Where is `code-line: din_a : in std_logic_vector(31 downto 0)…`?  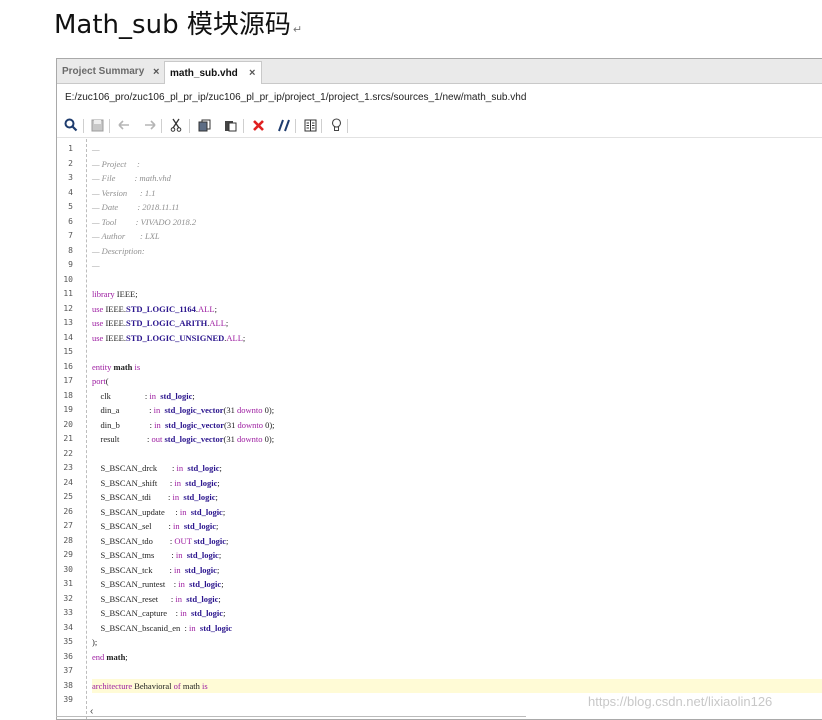
code-line: din_a : in std_logic_vector(31 downto 0)… is located at coordinates (457, 410).